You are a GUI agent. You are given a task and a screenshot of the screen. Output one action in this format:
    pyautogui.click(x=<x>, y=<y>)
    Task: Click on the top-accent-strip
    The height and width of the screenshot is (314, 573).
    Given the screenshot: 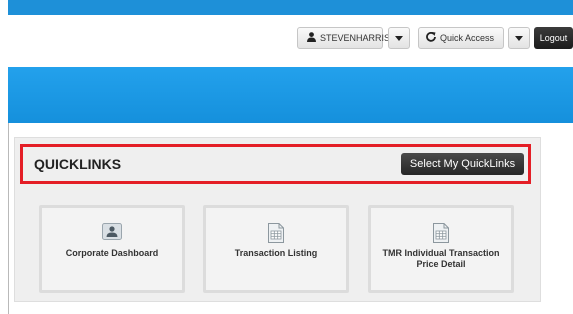 What is the action you would take?
    pyautogui.click(x=290, y=7)
    